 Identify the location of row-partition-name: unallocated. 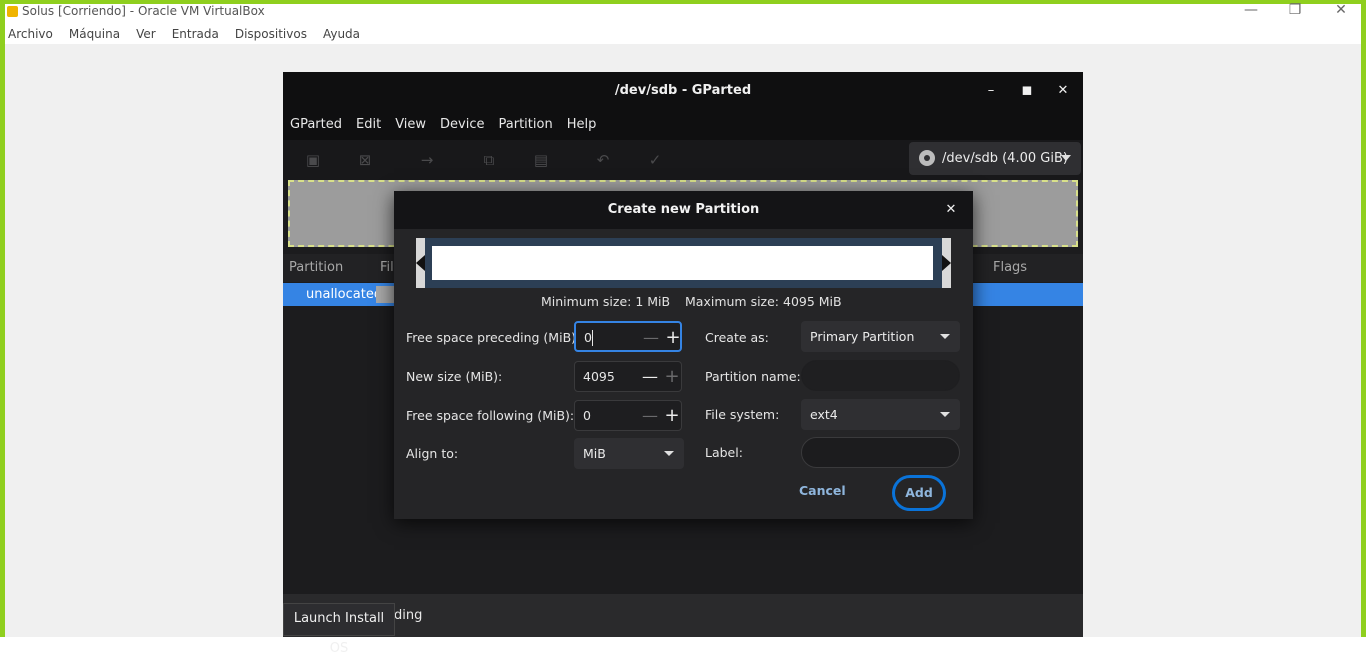
(344, 294).